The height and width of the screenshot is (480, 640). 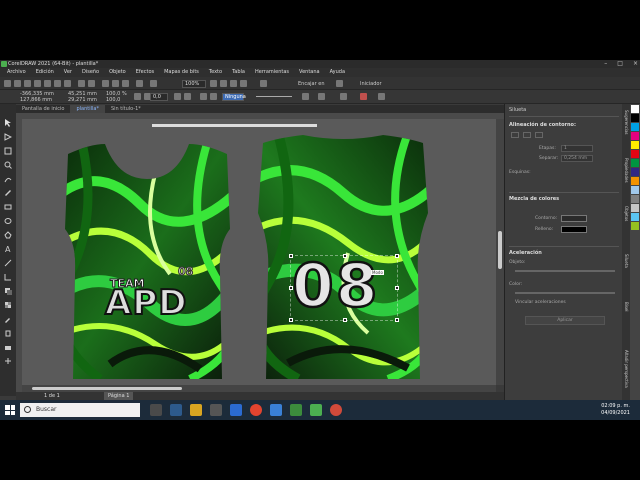 I want to click on settings-gear-icon, so click(x=339, y=83).